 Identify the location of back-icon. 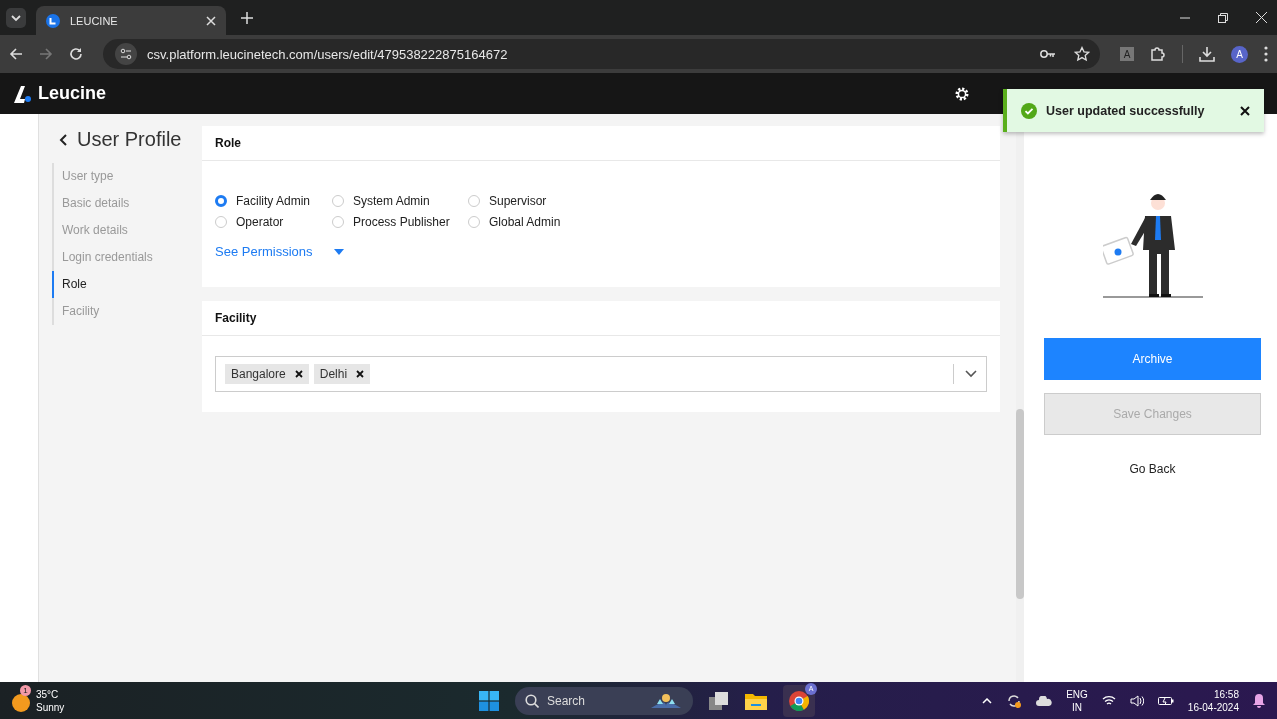
(63, 139).